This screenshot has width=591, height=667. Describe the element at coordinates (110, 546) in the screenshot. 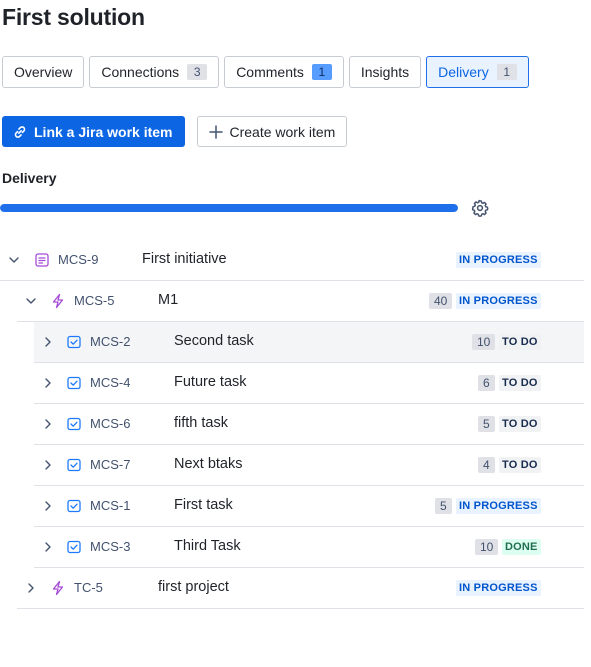

I see `work-item-key: MCS-3` at that location.